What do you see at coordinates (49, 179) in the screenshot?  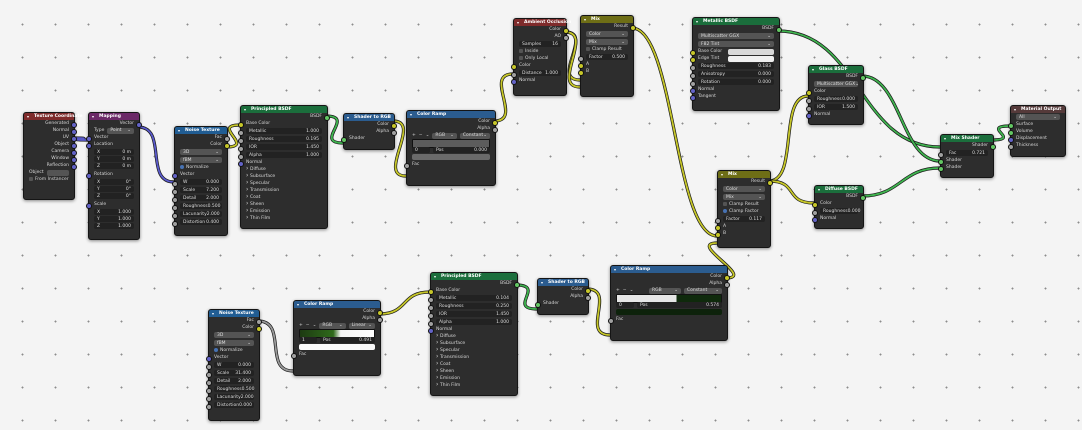 I see `from-instancer-row: From Instancer` at bounding box center [49, 179].